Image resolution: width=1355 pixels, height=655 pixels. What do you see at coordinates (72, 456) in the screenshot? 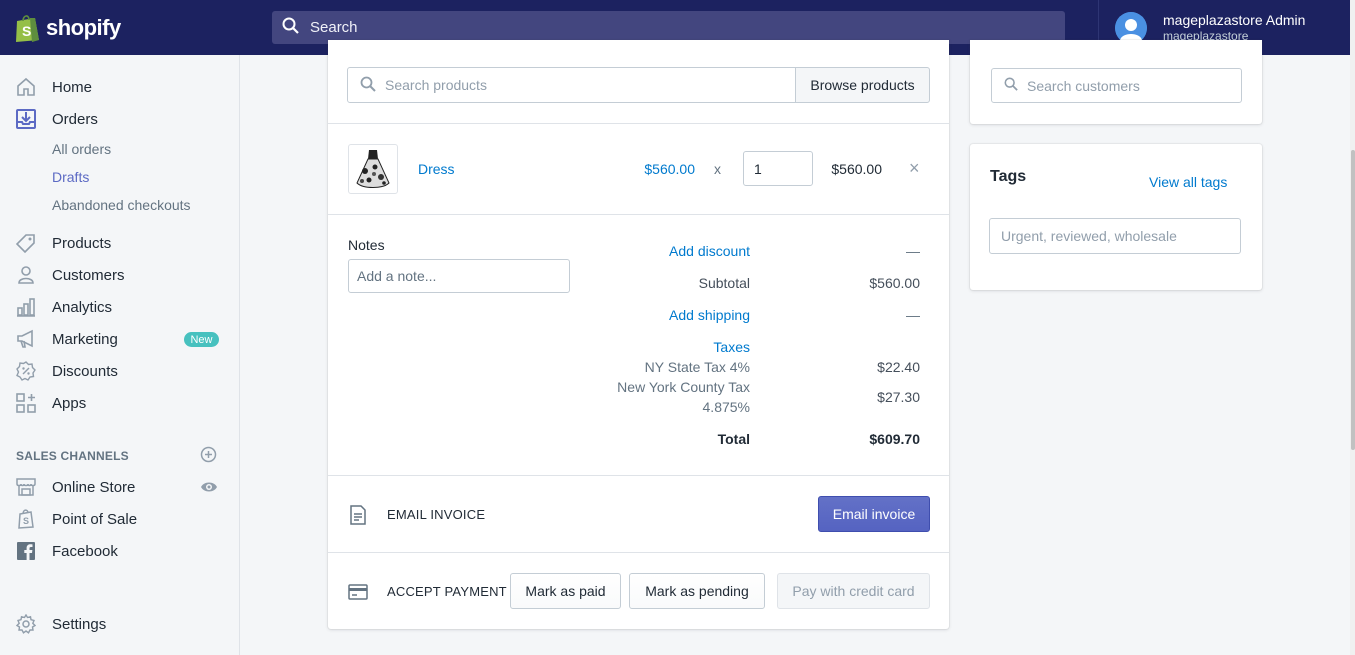
I see `sales-channels-title: SALES CHANNELS` at bounding box center [72, 456].